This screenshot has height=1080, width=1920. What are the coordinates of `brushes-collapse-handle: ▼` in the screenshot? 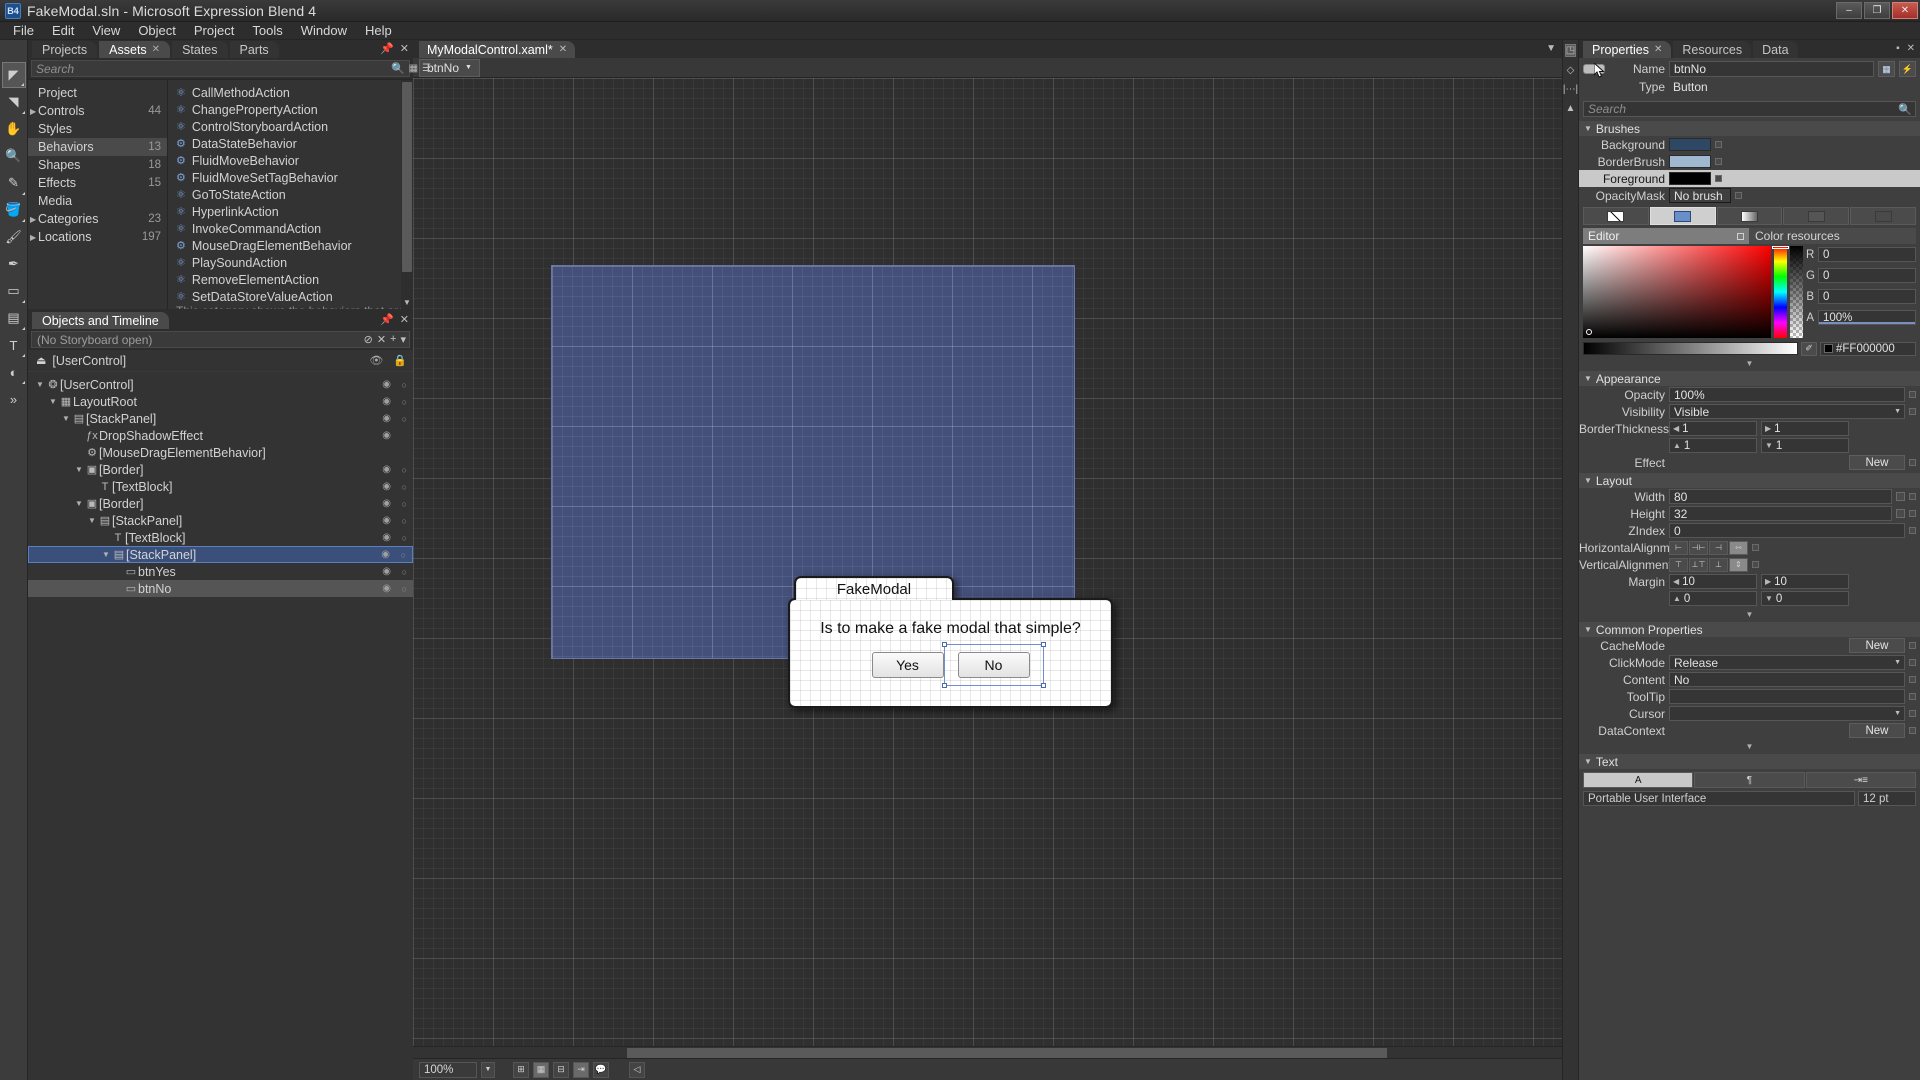 It's located at (1749, 363).